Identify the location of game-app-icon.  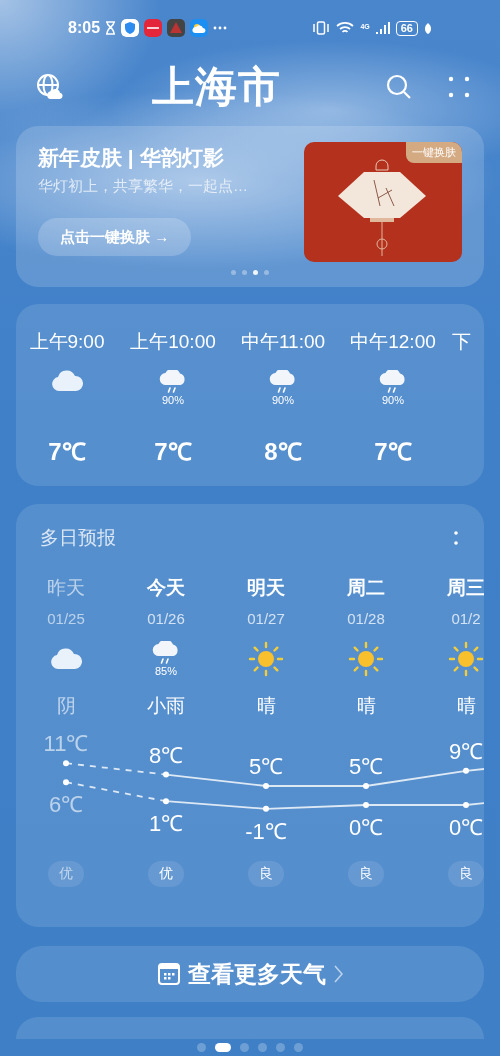
(176, 28).